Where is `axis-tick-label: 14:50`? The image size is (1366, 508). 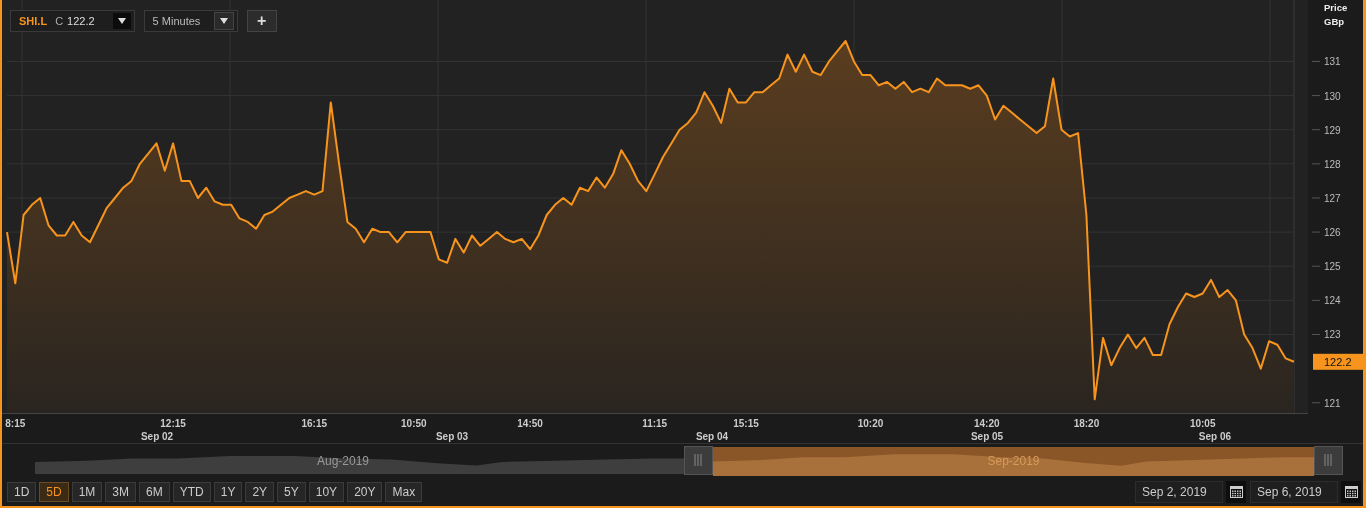
axis-tick-label: 14:50 is located at coordinates (530, 423).